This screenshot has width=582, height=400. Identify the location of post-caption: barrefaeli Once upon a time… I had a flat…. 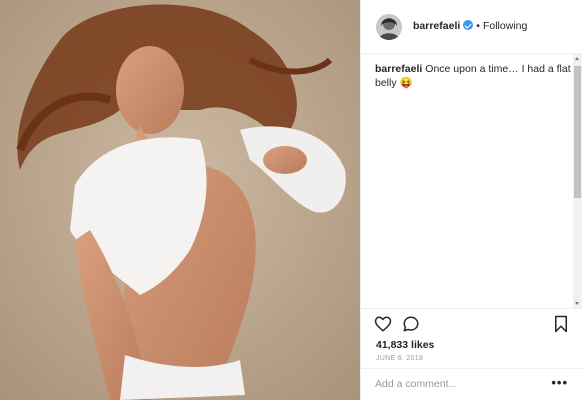
(473, 76).